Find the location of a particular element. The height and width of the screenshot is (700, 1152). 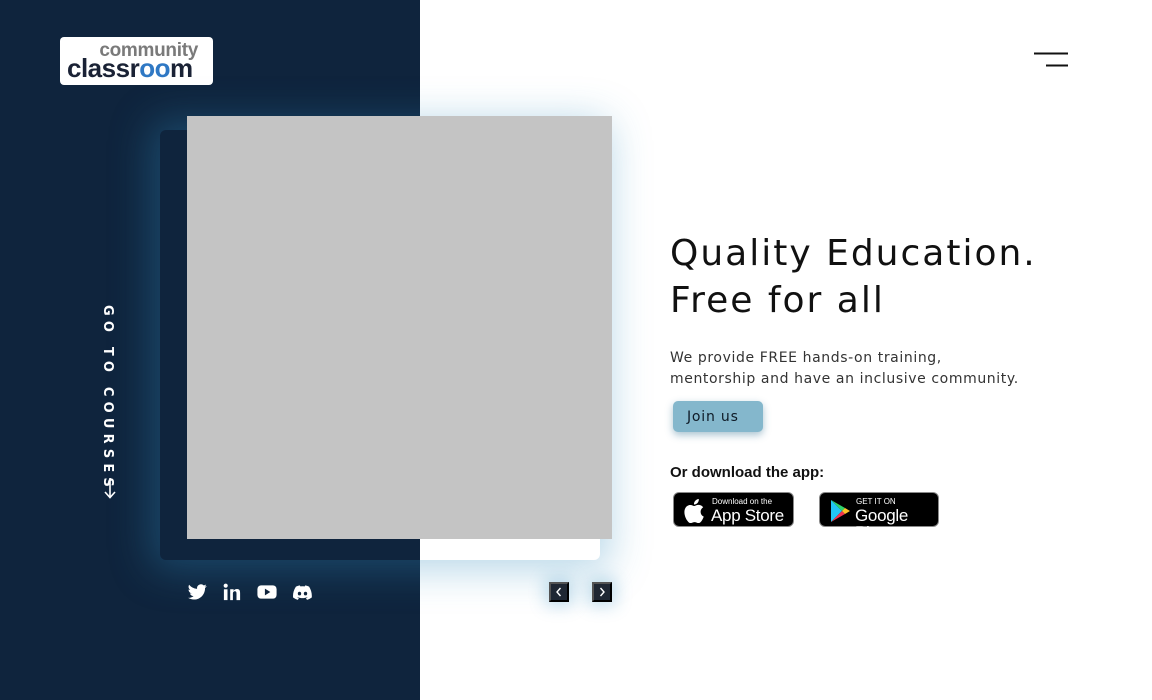

arrow-down-icon is located at coordinates (110, 488).